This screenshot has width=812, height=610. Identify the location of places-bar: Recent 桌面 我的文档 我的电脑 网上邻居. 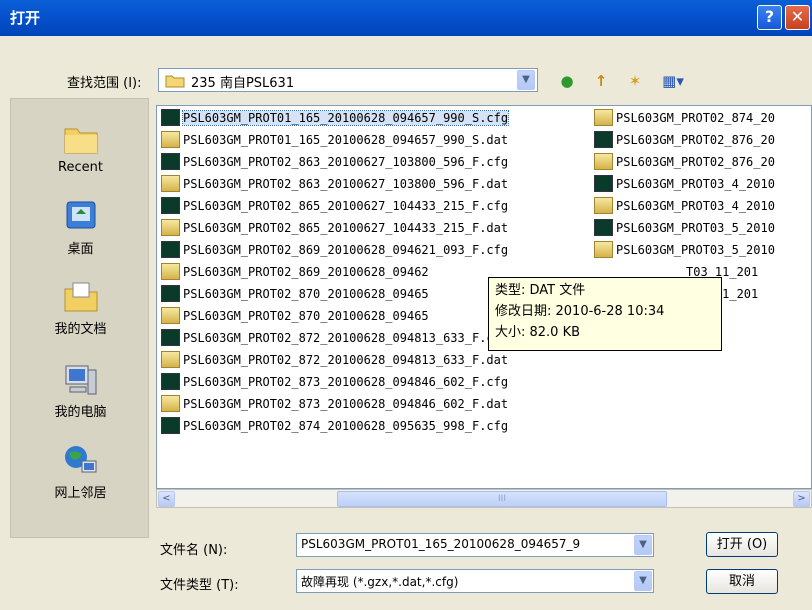
(79, 318).